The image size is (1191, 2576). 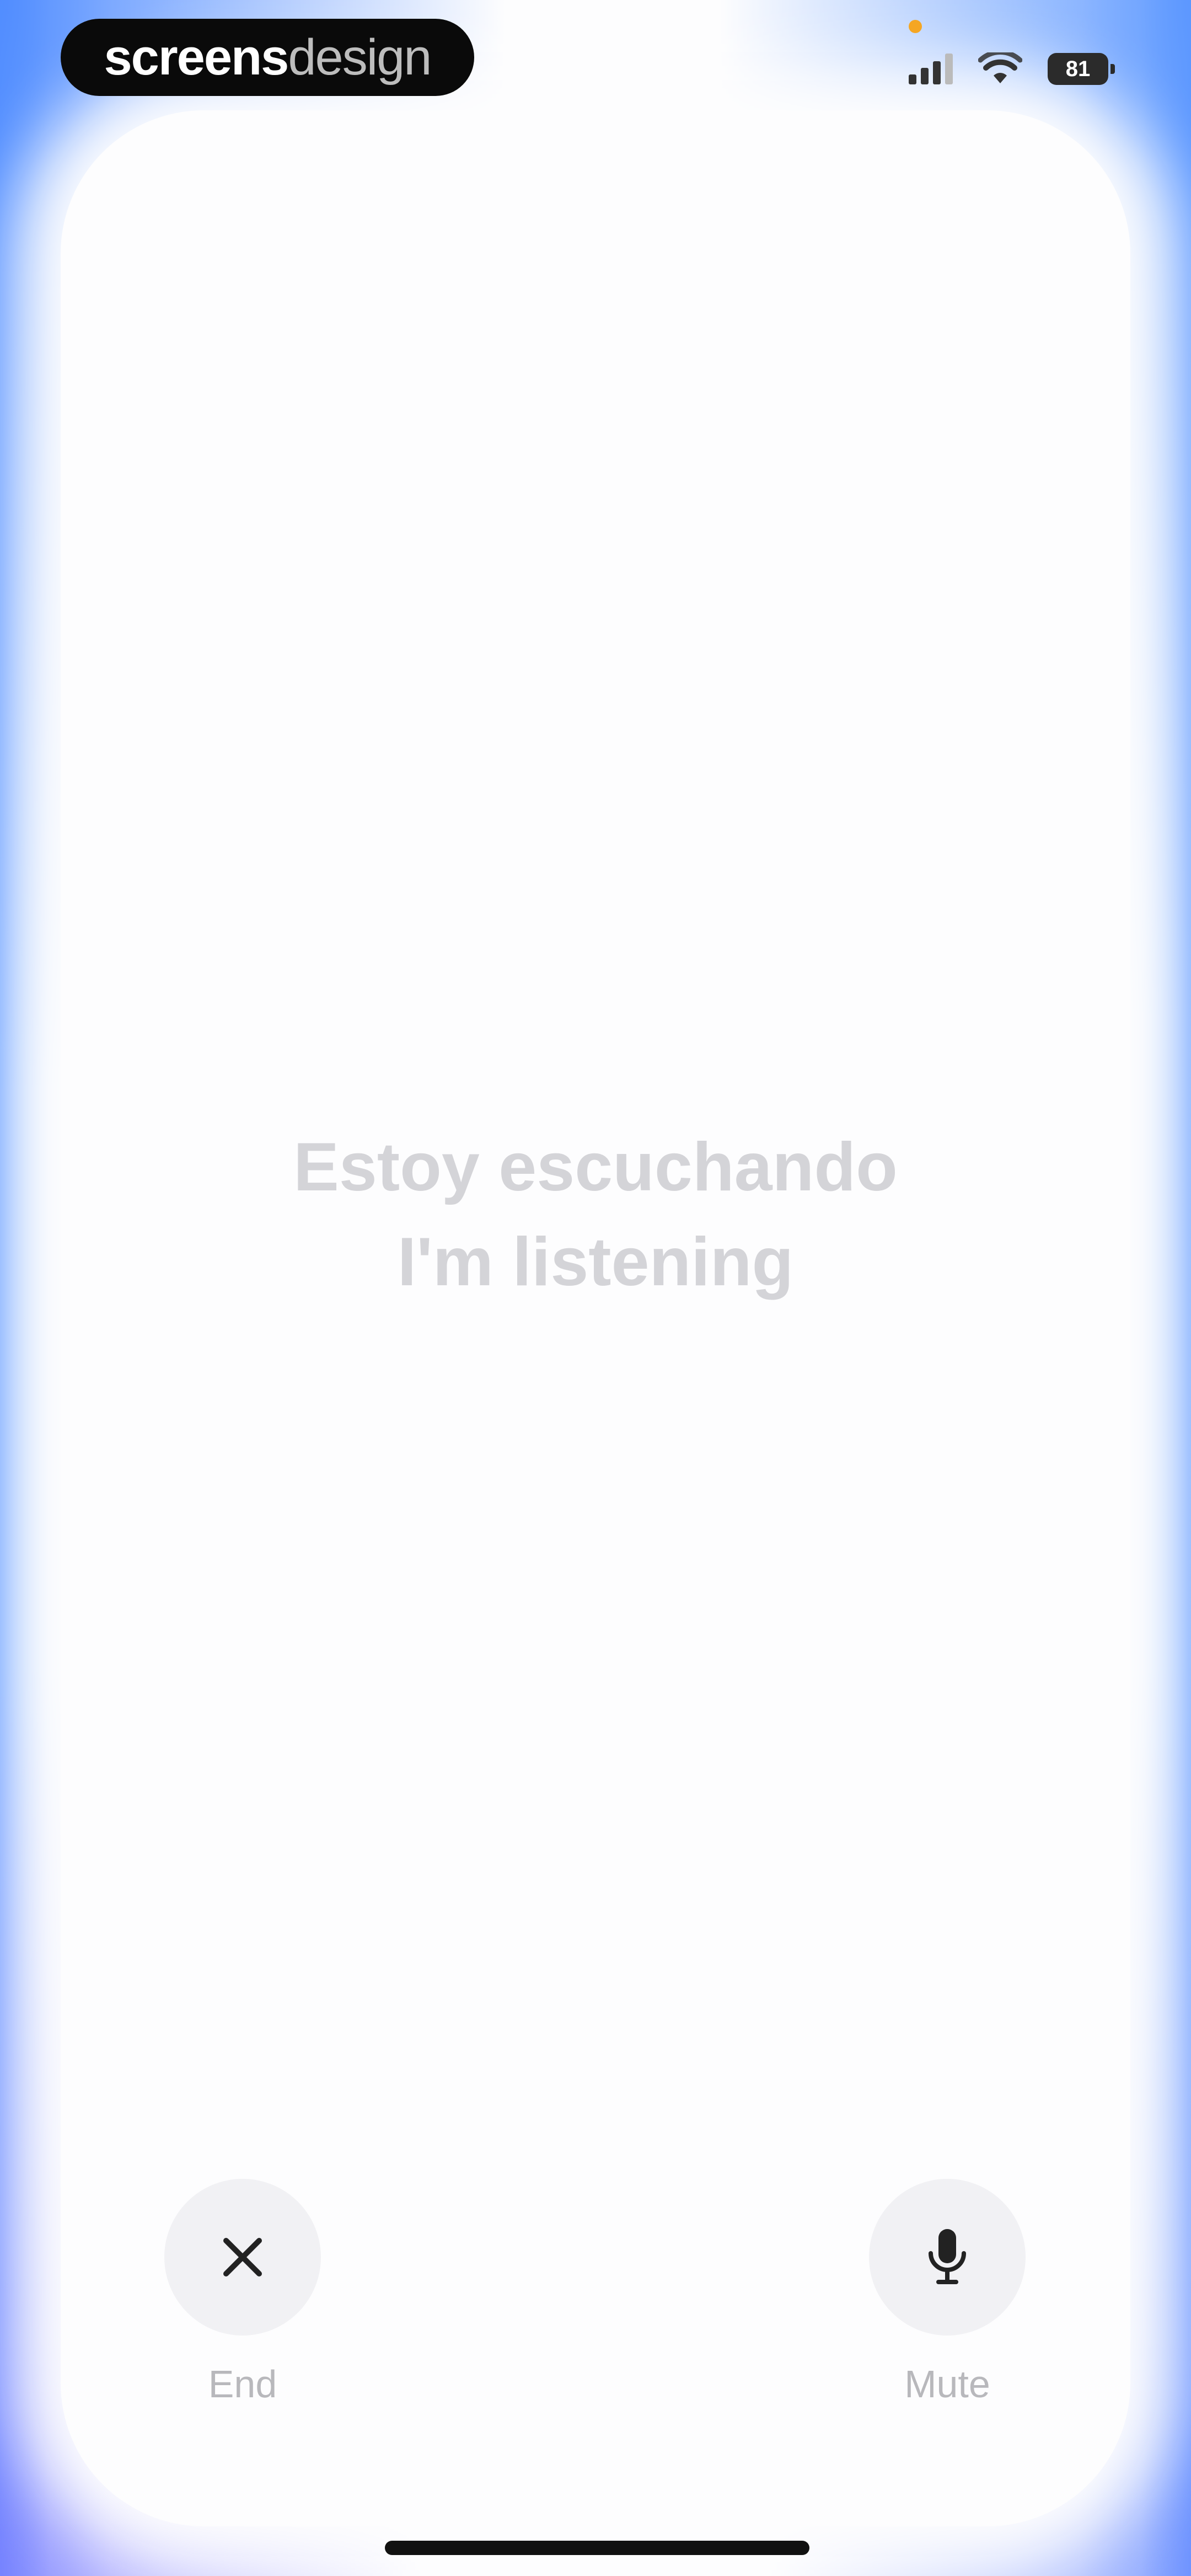 What do you see at coordinates (947, 2384) in the screenshot?
I see `mute-label: Mute` at bounding box center [947, 2384].